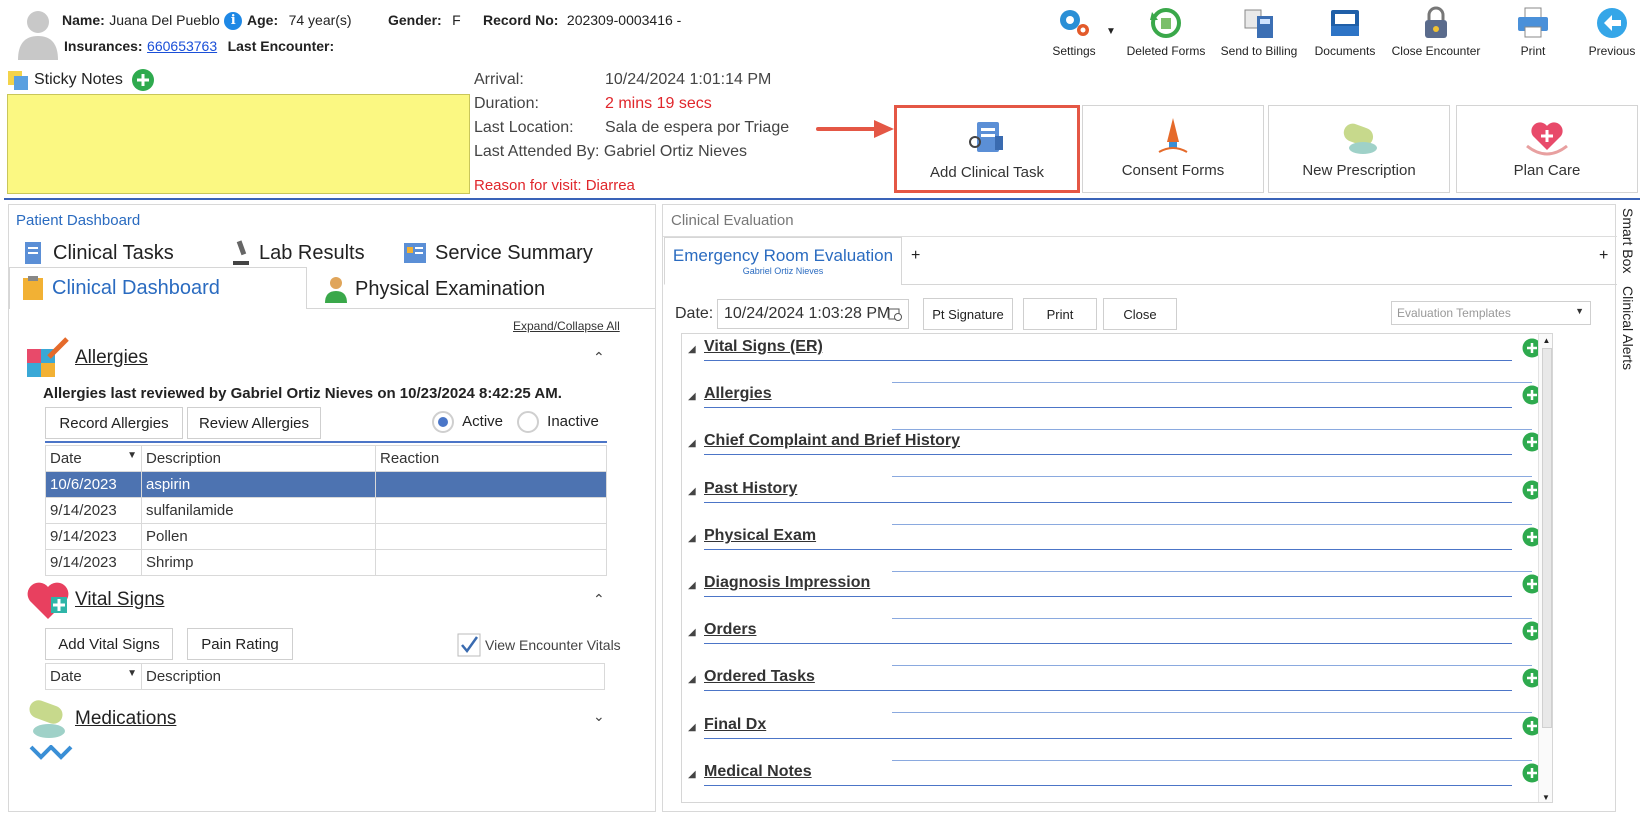  I want to click on evaluation-section: ◢ Orders, so click(1117, 642).